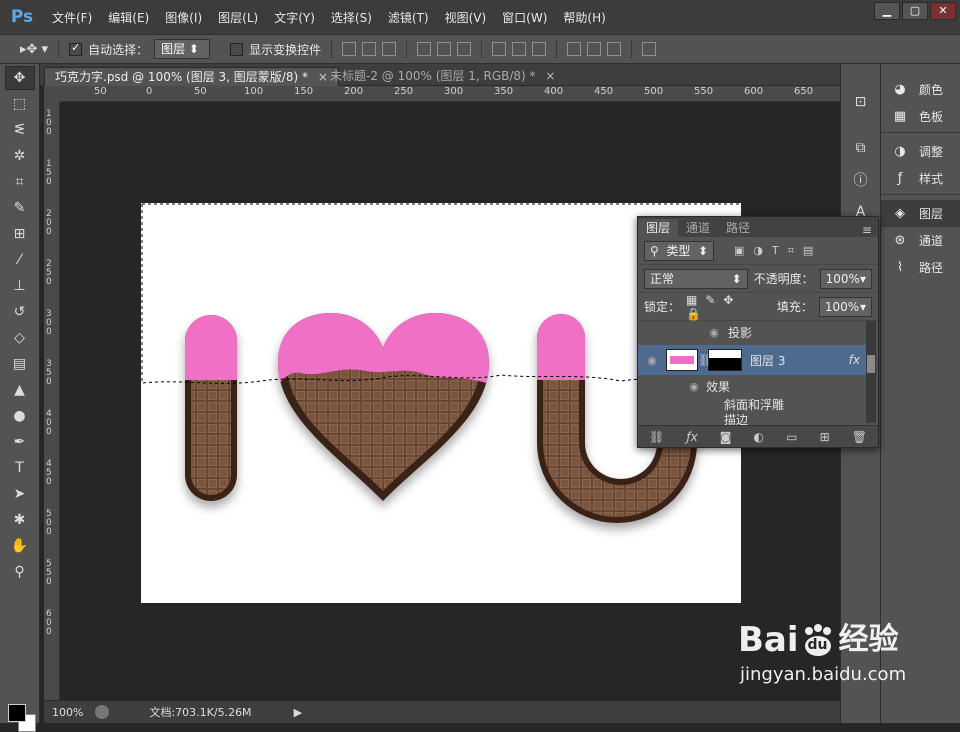 This screenshot has height=732, width=960. I want to click on panel-layers: ◈ 图层, so click(920, 213).